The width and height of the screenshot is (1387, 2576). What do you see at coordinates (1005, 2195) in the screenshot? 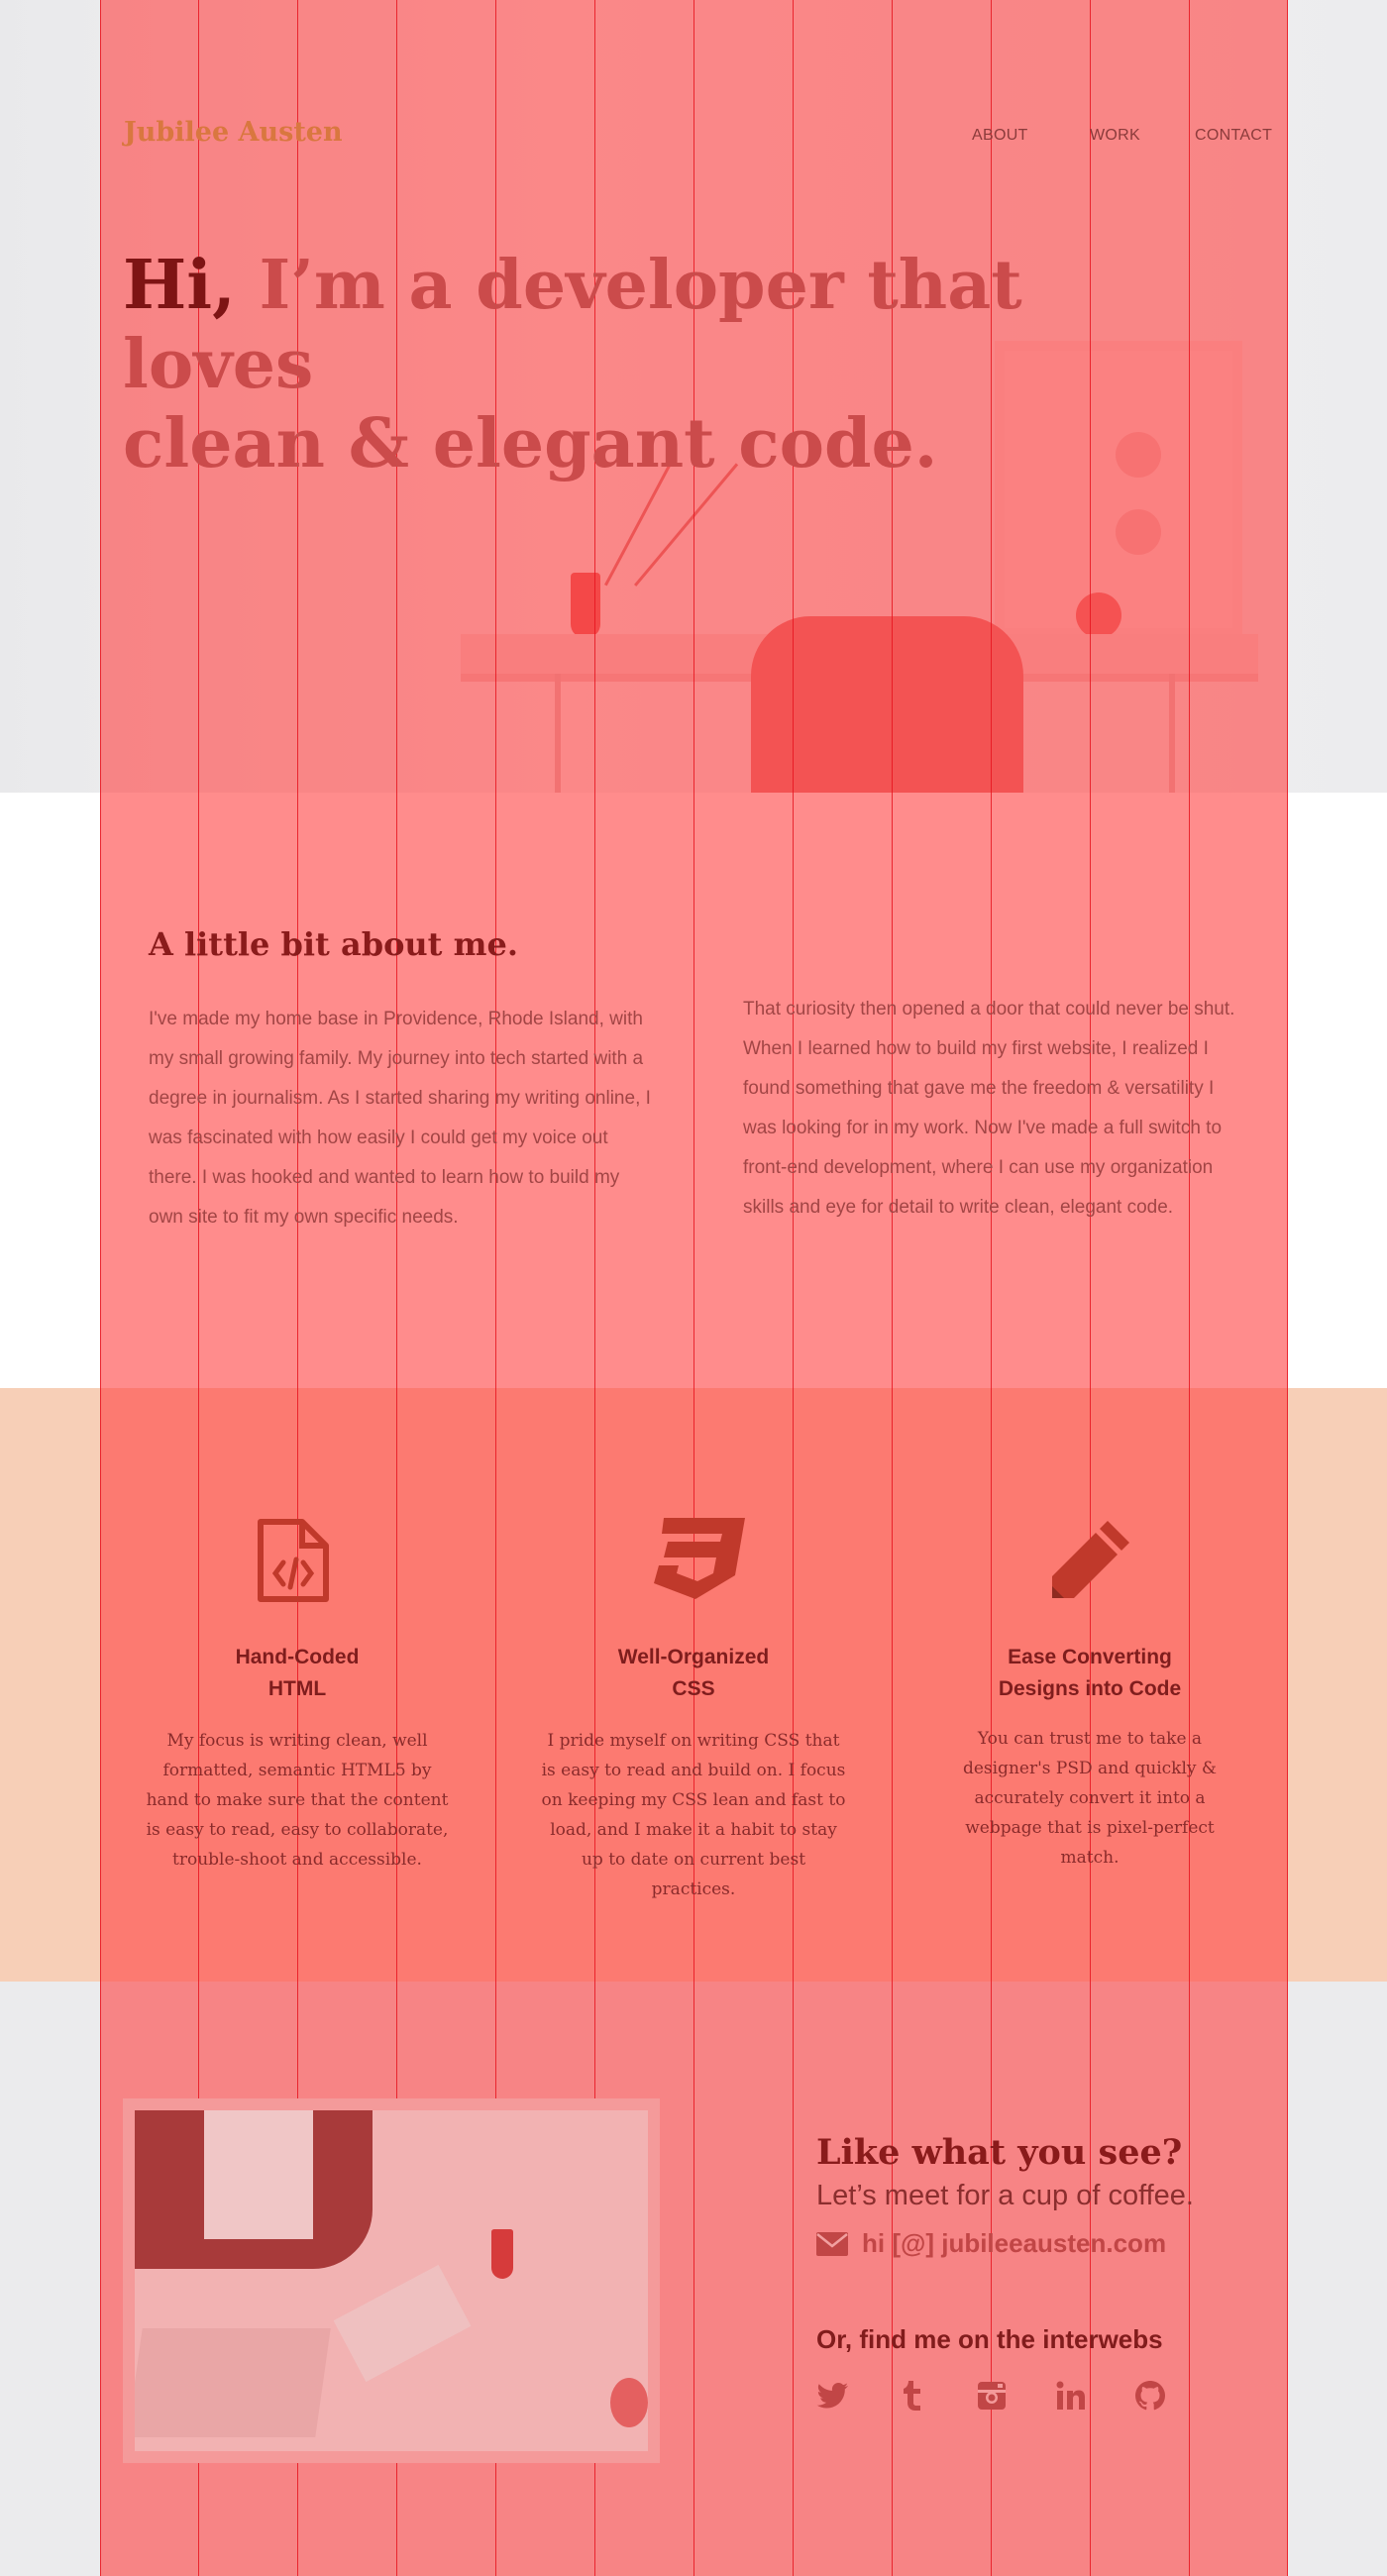
I see `contact-subheading: Let’s meet for a cup of coffee.` at bounding box center [1005, 2195].